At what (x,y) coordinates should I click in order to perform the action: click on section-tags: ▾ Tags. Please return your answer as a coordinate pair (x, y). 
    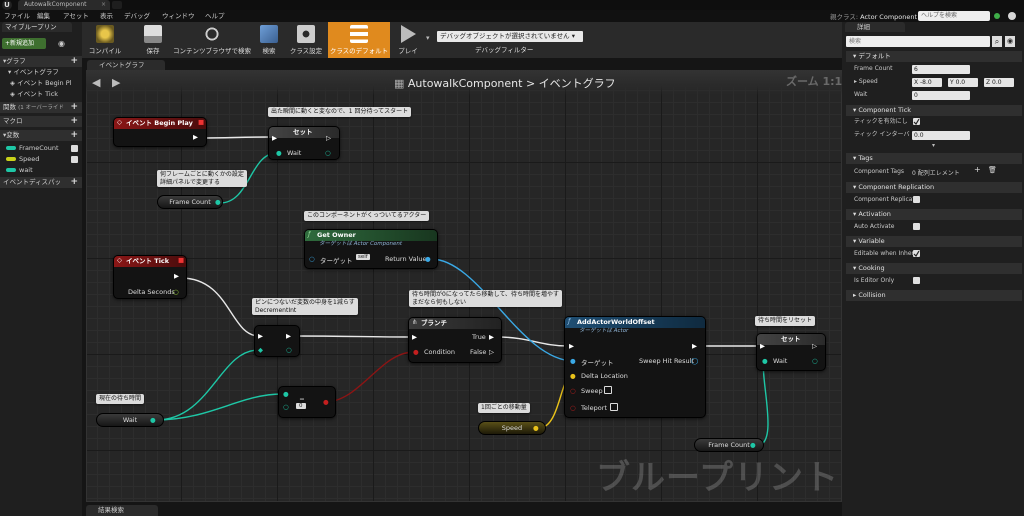
    Looking at the image, I should click on (934, 158).